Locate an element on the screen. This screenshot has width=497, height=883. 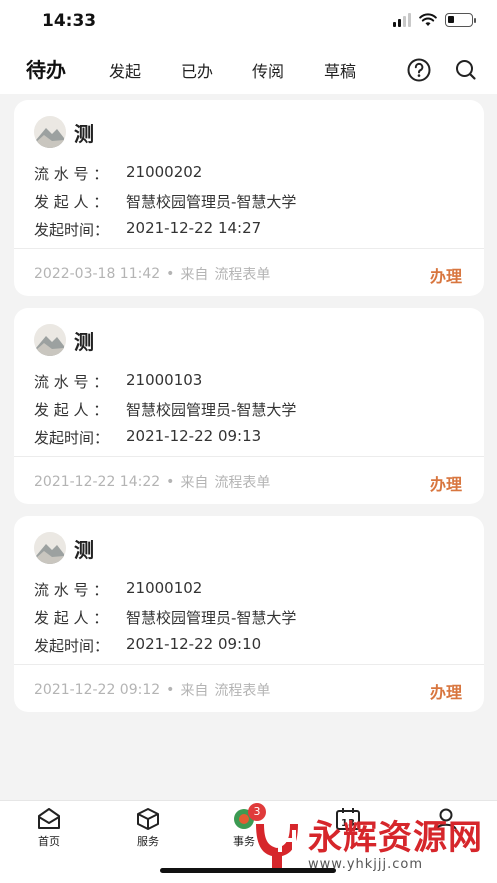
top-tab-bar: 待办 发起 已办 传阅 草稿 is located at coordinates (248, 69).